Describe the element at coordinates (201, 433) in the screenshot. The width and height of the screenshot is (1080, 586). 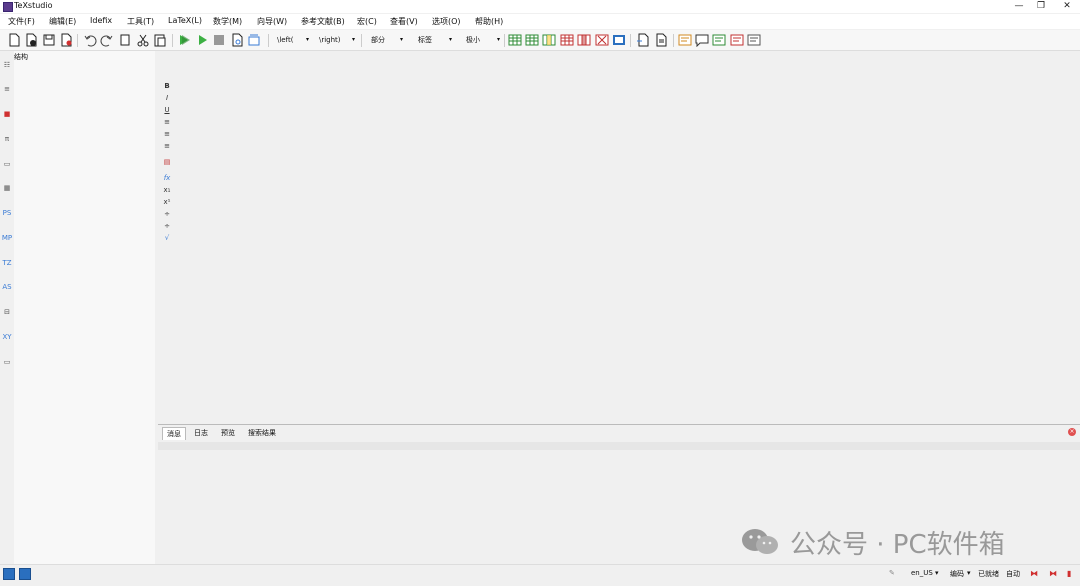
I see `tab-log: 日志` at that location.